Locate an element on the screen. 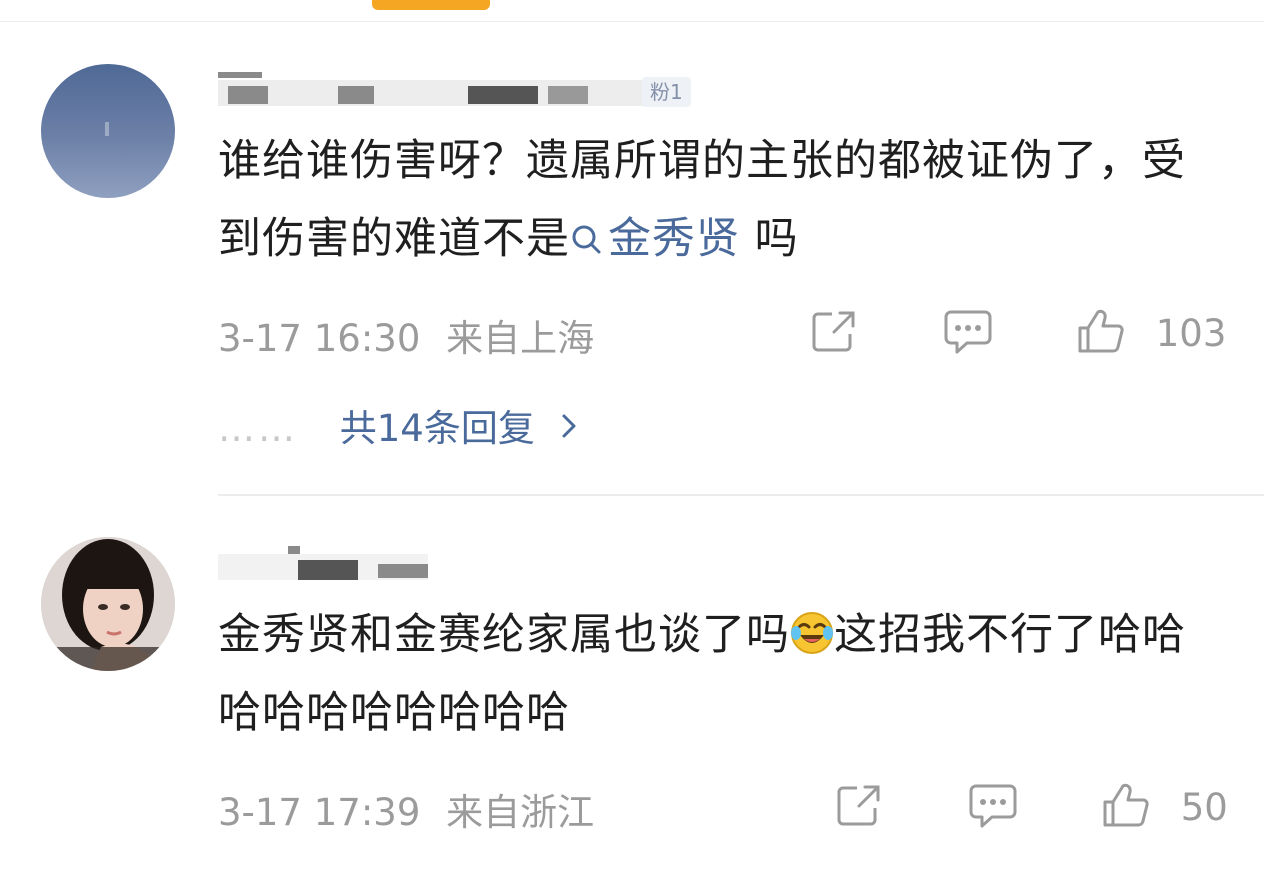 This screenshot has height=874, width=1264. like-button: 103 is located at coordinates (1151, 335).